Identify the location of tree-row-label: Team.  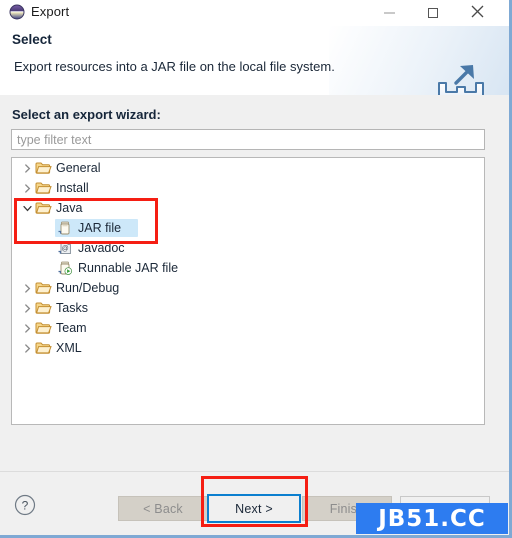
(71, 328).